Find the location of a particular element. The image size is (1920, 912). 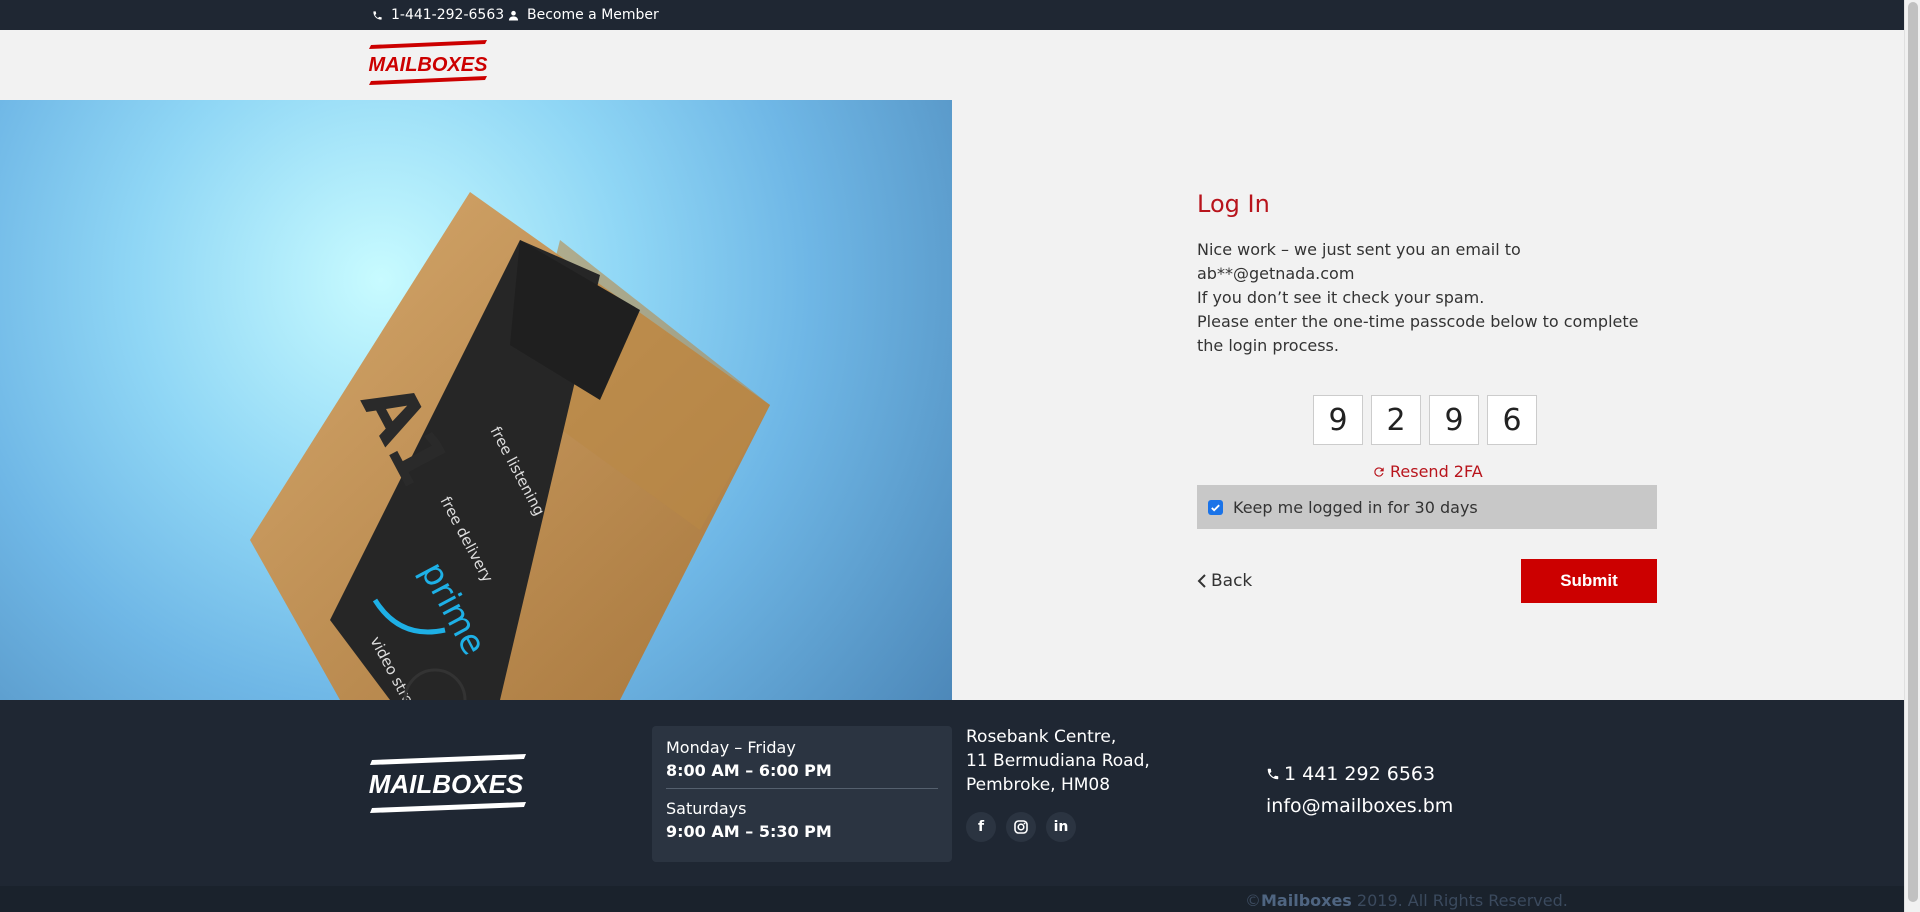

chevron-left-icon is located at coordinates (1201, 581).